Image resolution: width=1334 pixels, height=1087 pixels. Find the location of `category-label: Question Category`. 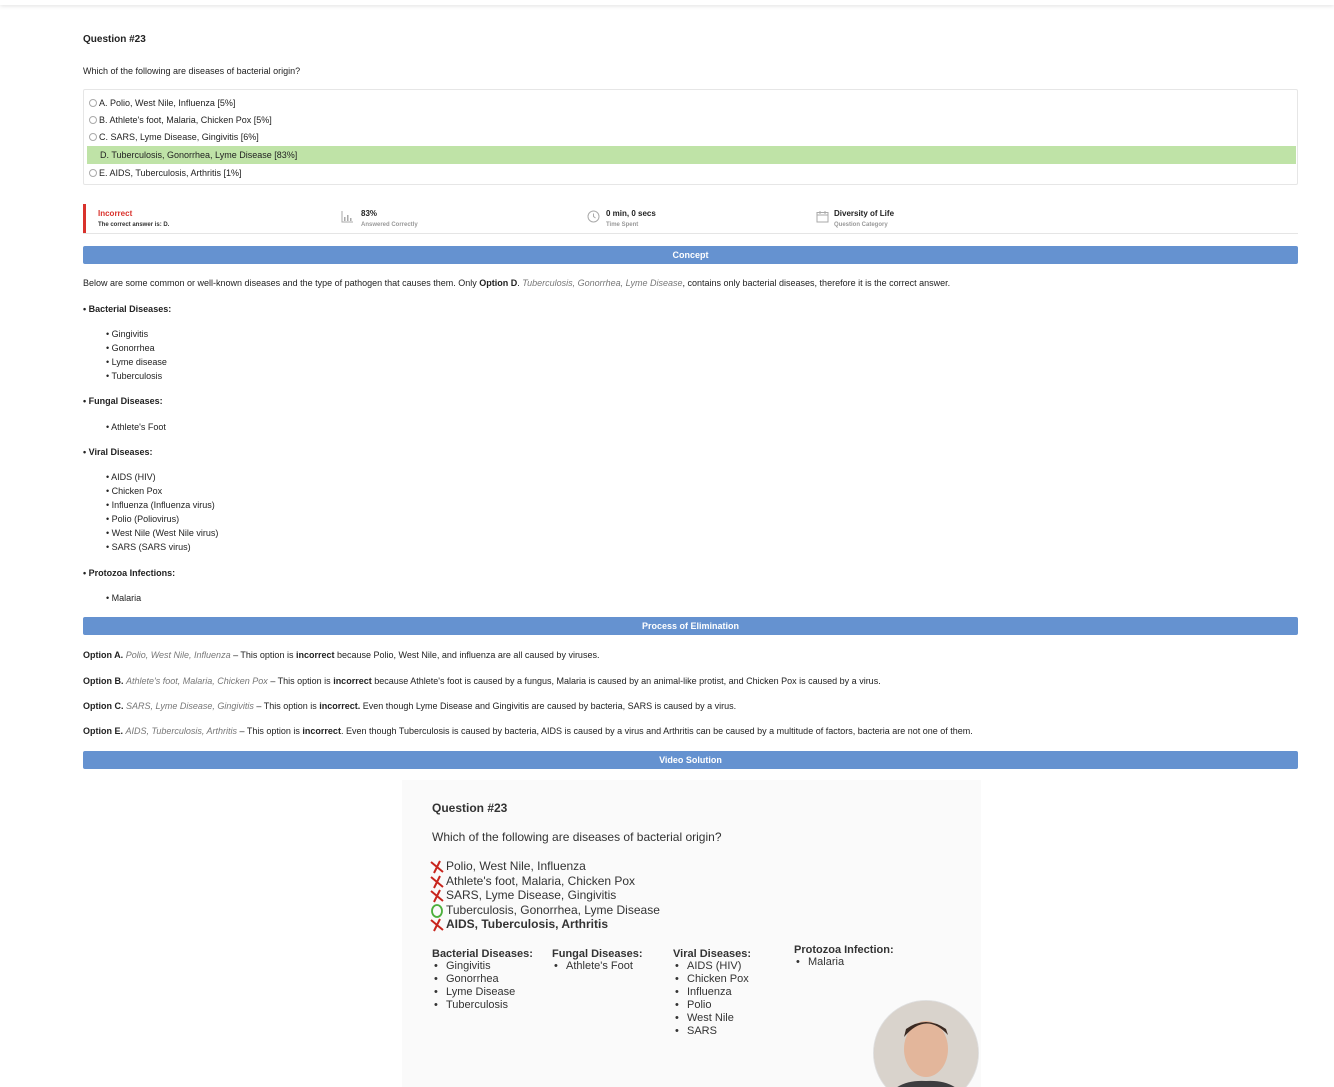

category-label: Question Category is located at coordinates (861, 225).